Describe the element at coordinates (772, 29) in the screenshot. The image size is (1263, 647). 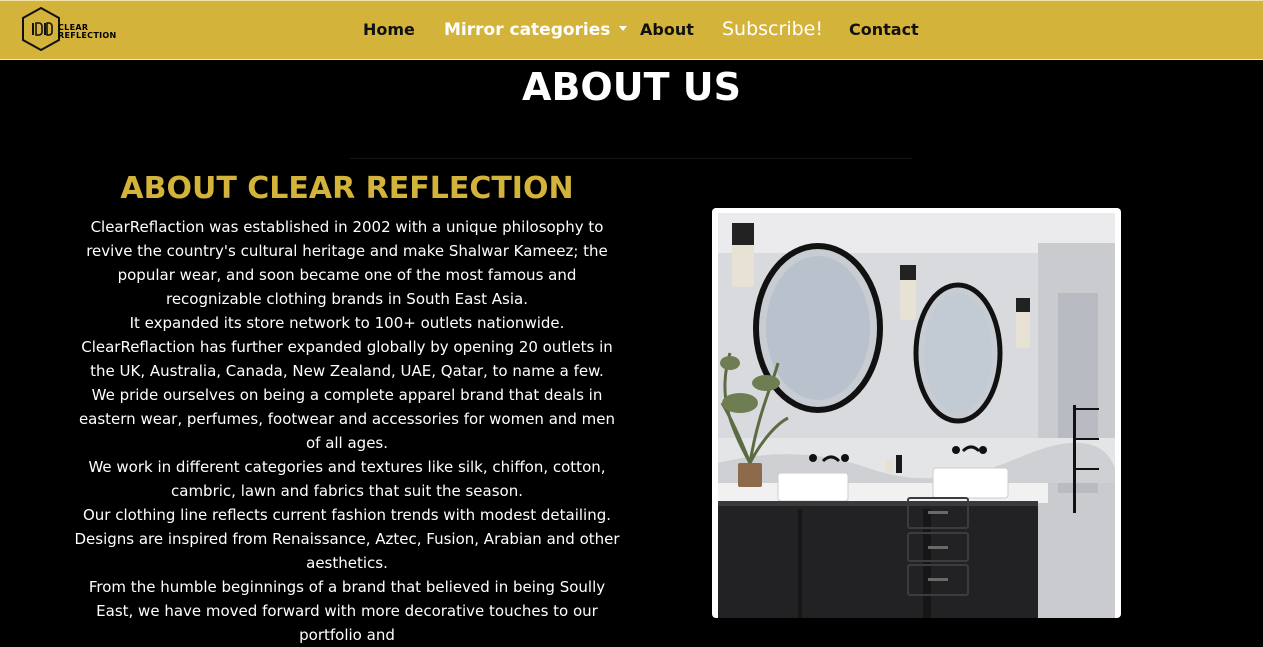
I see `nav-subscribe-link: Subscribe!` at that location.